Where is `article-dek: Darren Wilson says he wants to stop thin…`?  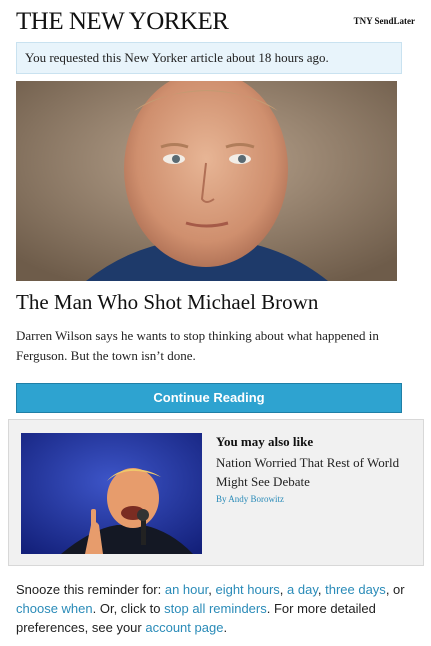 article-dek: Darren Wilson says he wants to stop thin… is located at coordinates (197, 345).